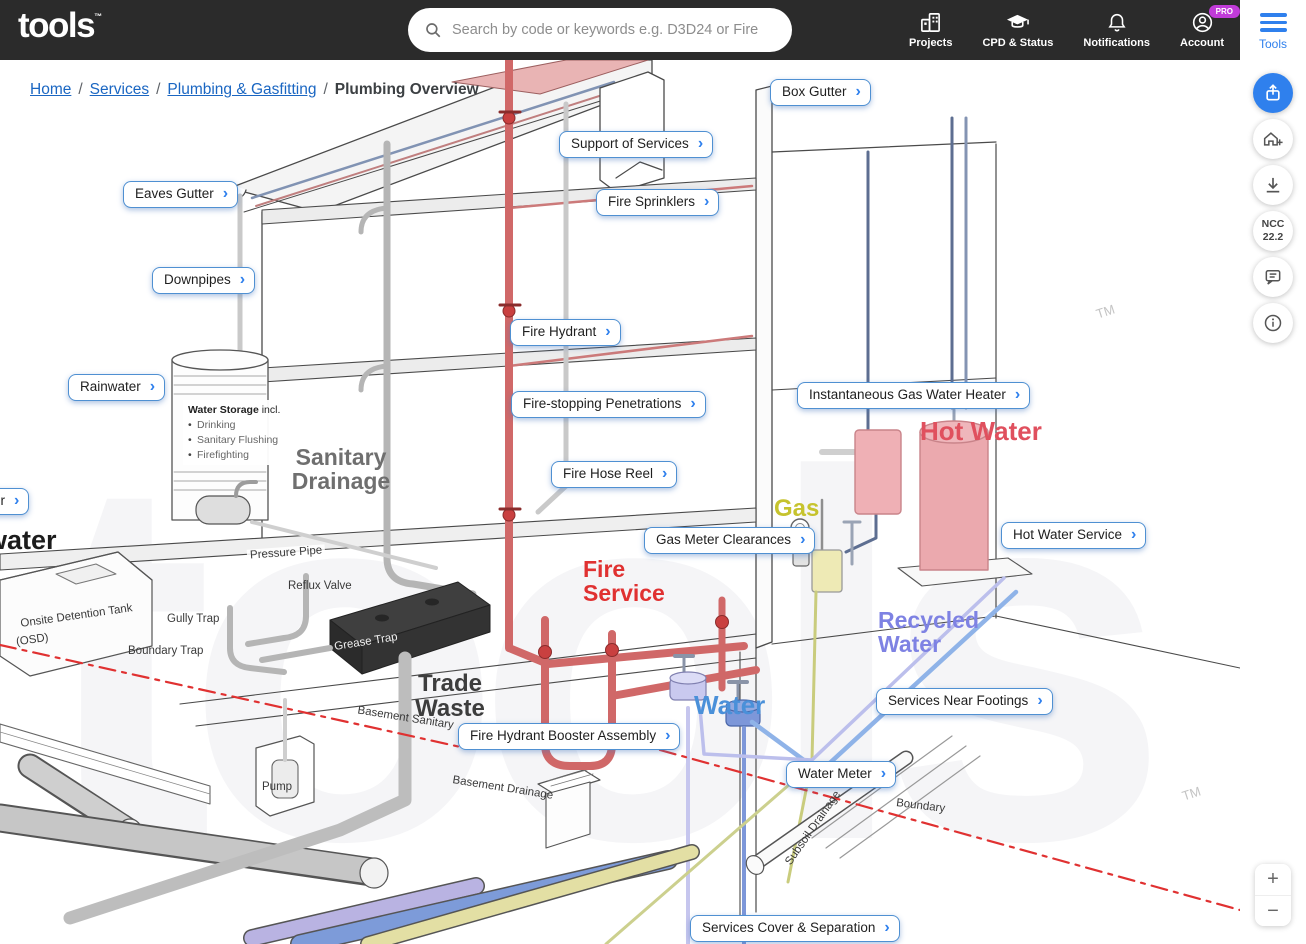 The image size is (1306, 944). Describe the element at coordinates (241, 89) in the screenshot. I see `breadcrumb-plumbing-gasfitting: Plumbing & Gasfitting` at that location.